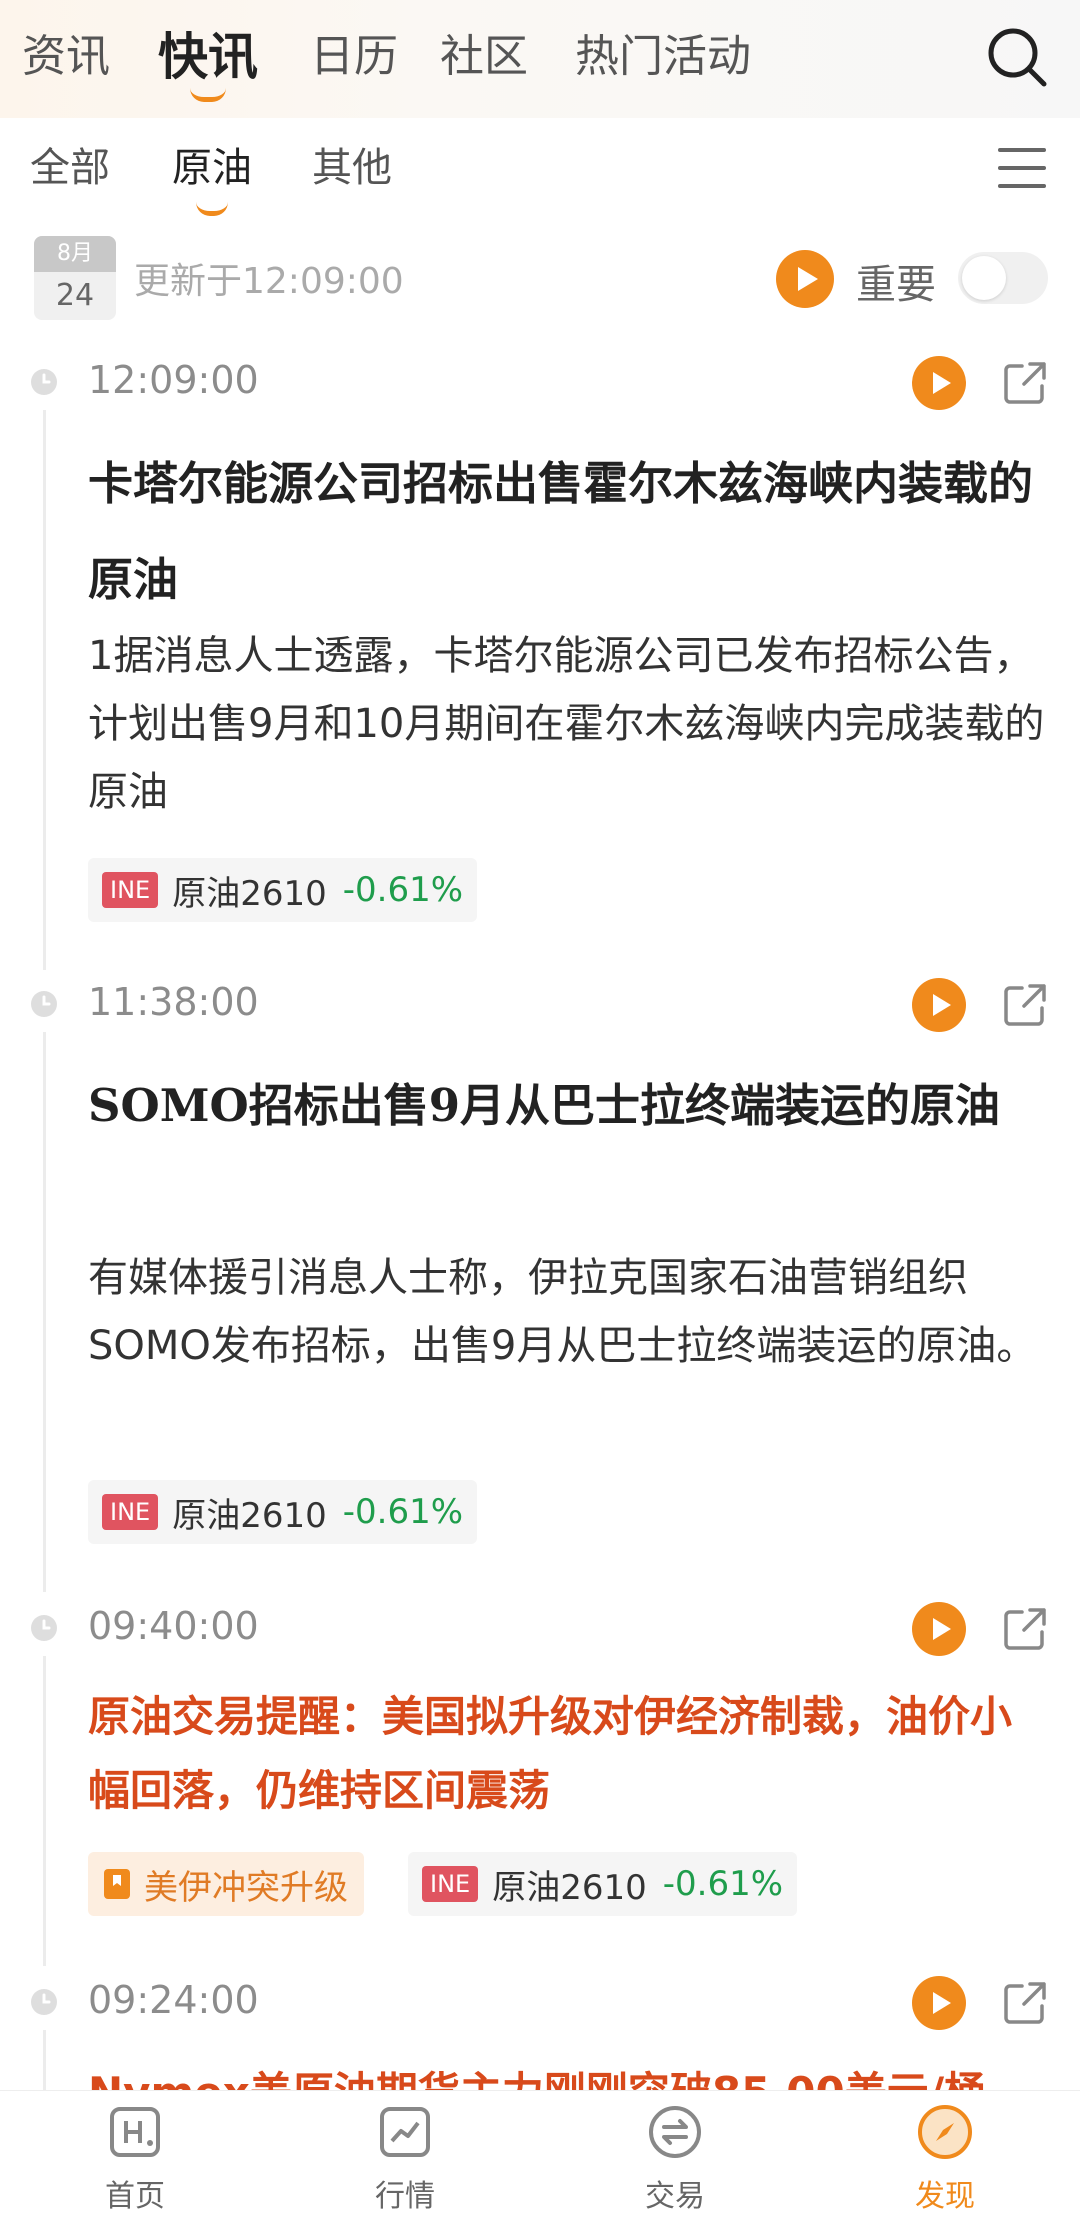 Image resolution: width=1080 pixels, height=2219 pixels. Describe the element at coordinates (1017, 57) in the screenshot. I see `search-icon` at that location.